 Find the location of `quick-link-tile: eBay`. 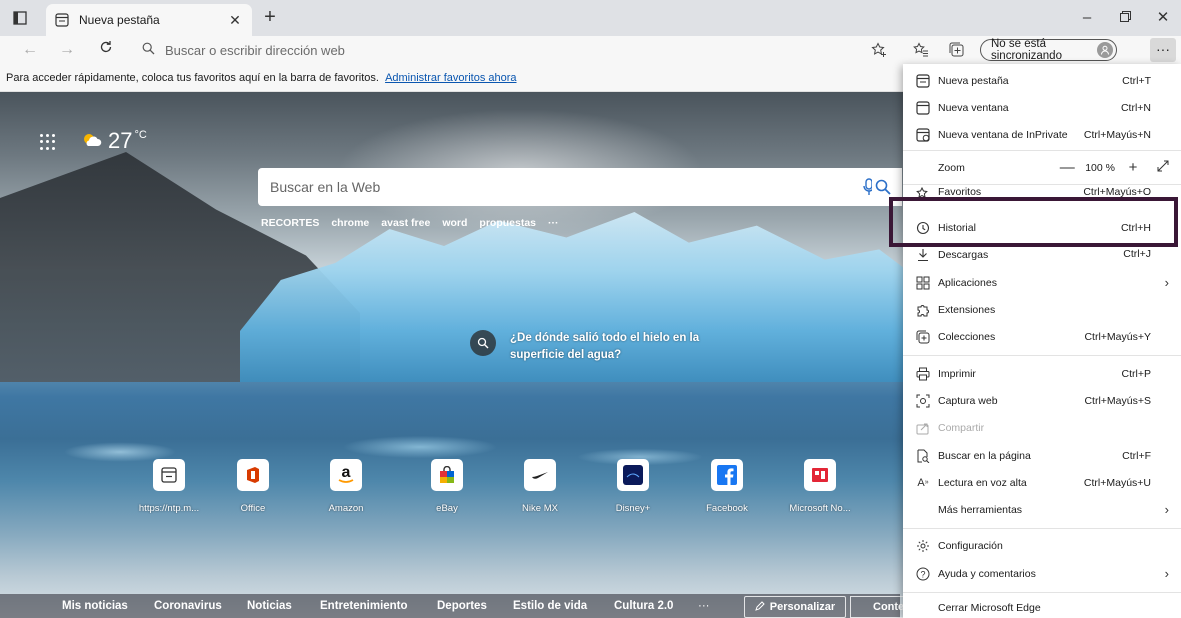

quick-link-tile: eBay is located at coordinates (447, 491).